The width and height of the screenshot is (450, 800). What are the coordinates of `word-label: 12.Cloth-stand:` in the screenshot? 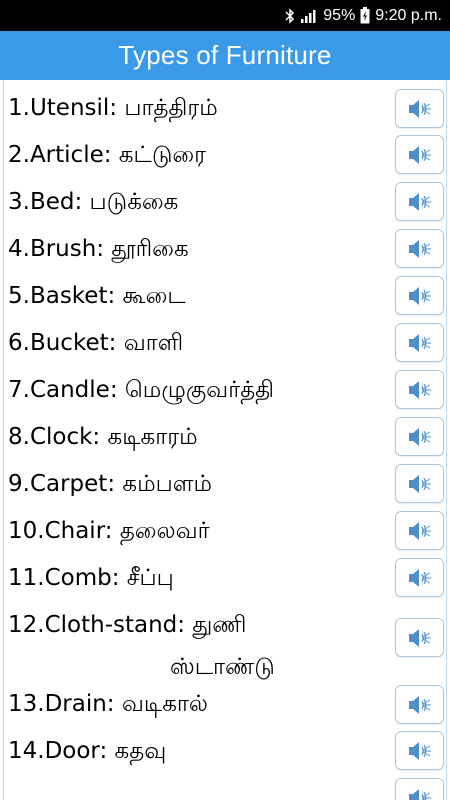 It's located at (97, 625).